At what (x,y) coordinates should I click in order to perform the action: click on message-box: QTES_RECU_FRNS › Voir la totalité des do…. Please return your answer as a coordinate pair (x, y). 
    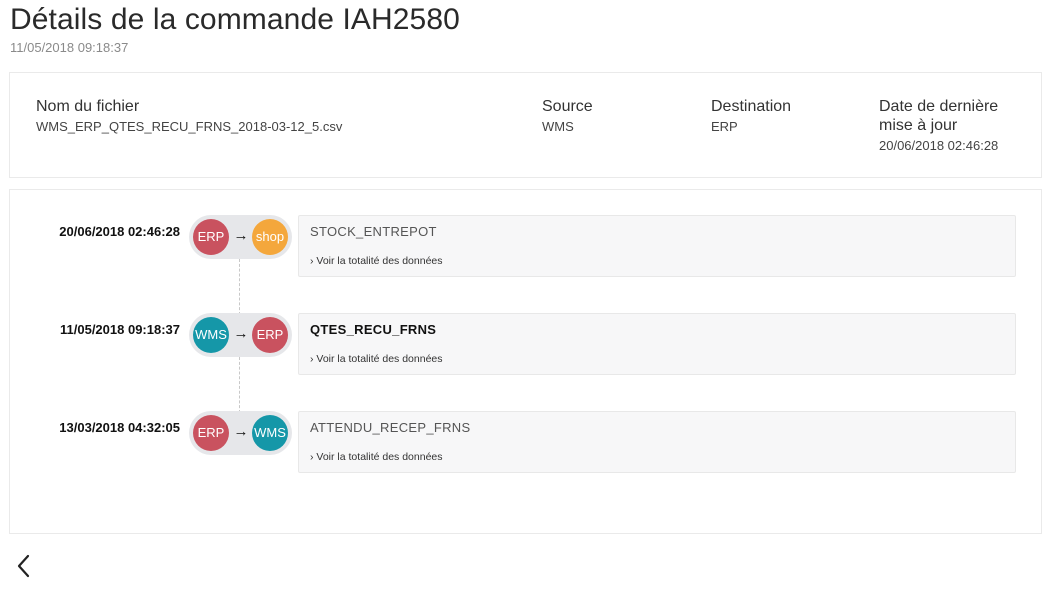
    Looking at the image, I should click on (657, 344).